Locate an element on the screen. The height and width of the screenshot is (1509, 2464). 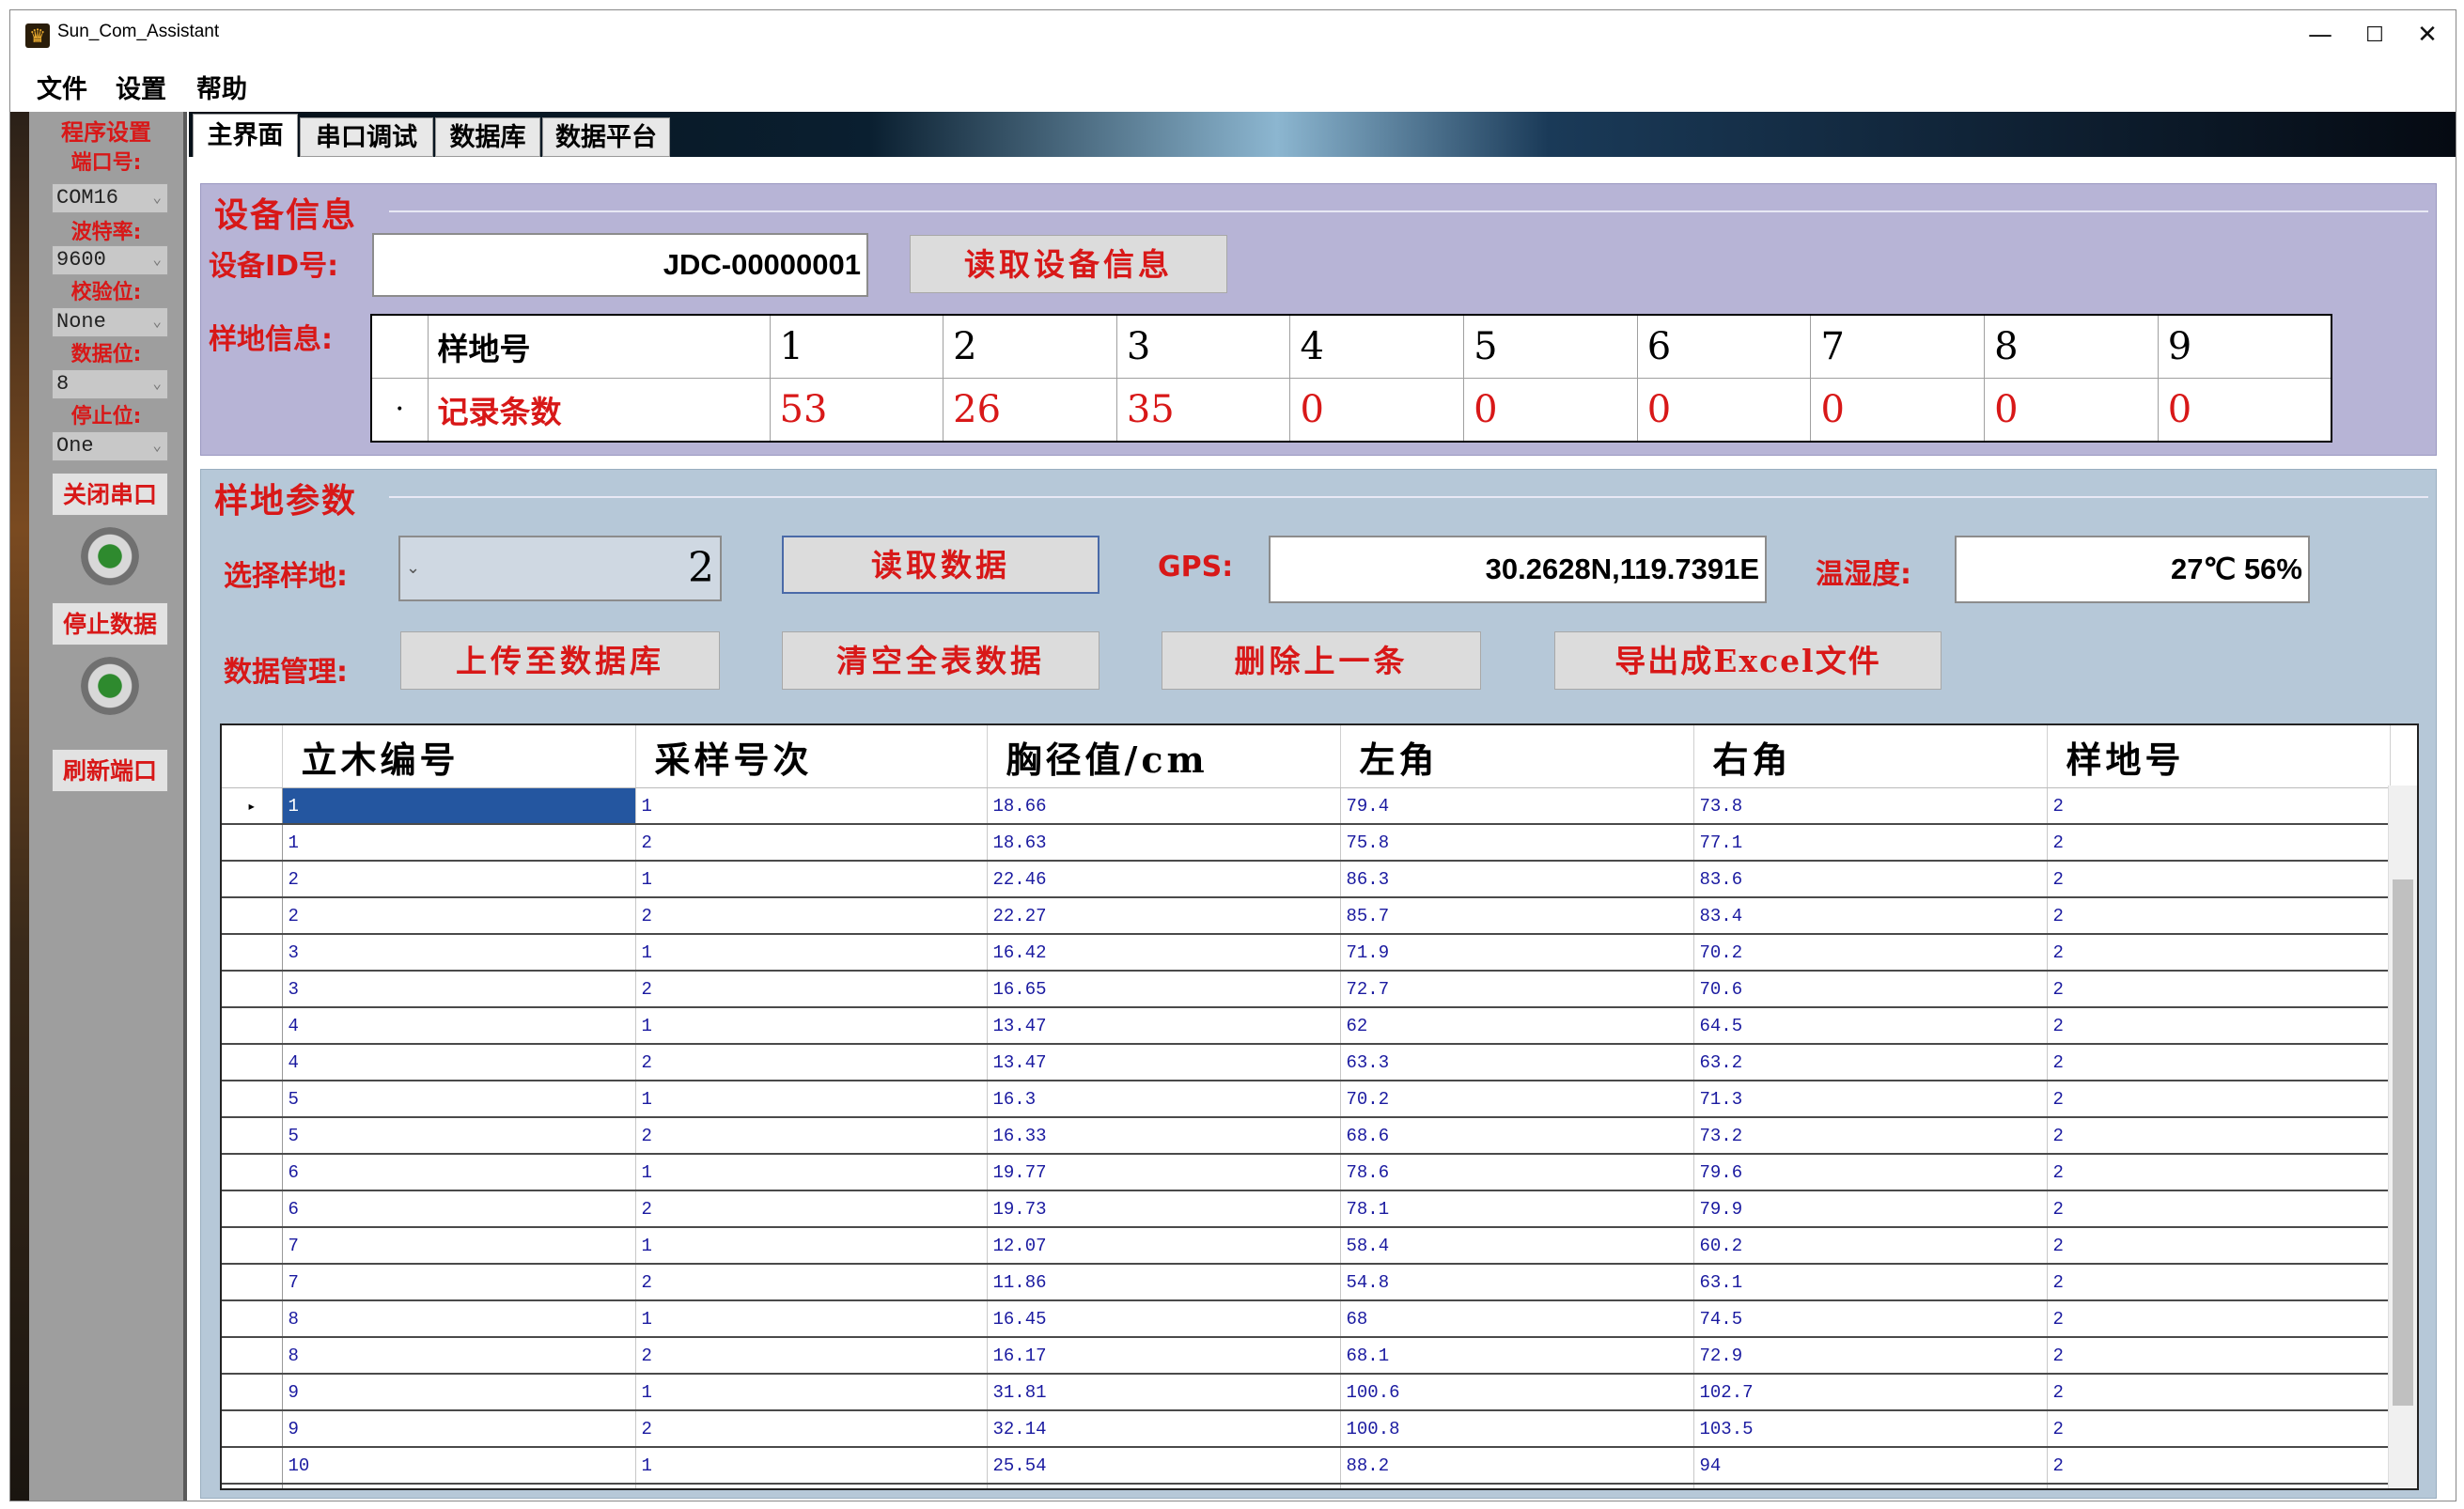
table-cell: 78.1 is located at coordinates (1517, 1209).